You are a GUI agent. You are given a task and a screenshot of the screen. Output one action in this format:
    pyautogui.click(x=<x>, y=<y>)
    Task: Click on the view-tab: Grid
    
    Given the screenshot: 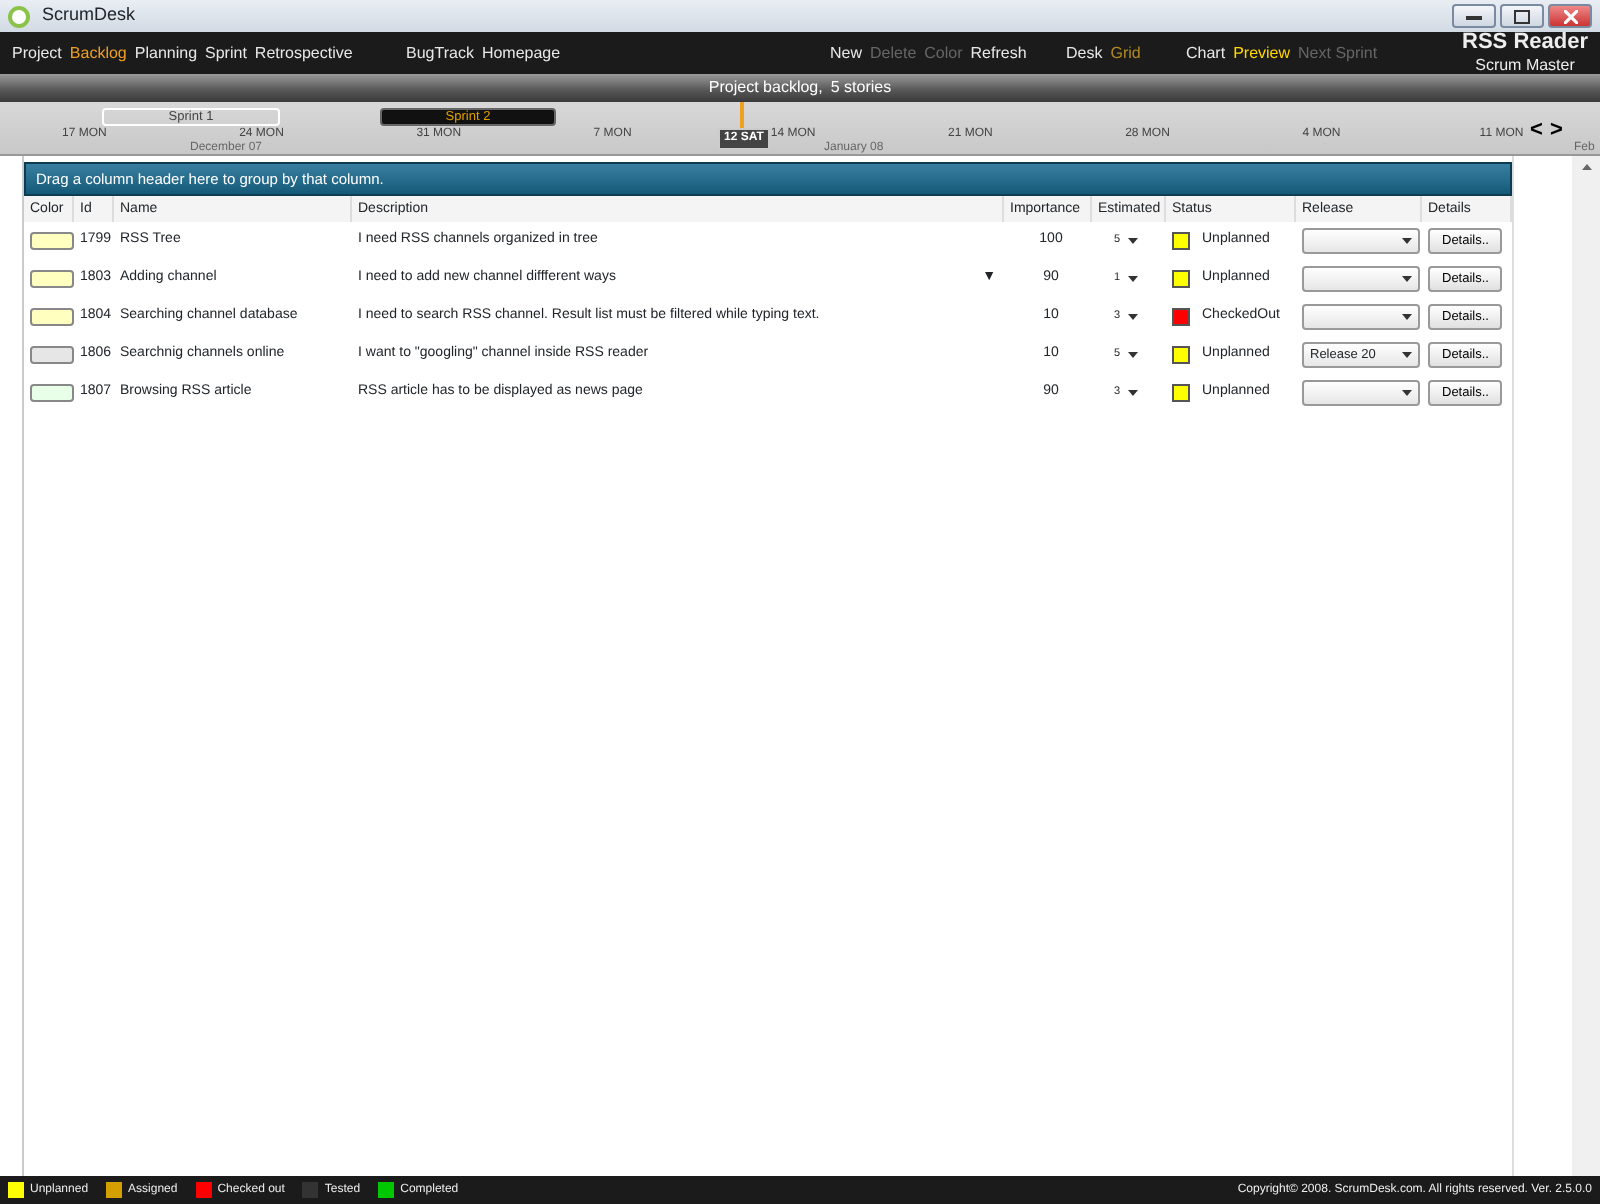 What is the action you would take?
    pyautogui.click(x=1125, y=53)
    